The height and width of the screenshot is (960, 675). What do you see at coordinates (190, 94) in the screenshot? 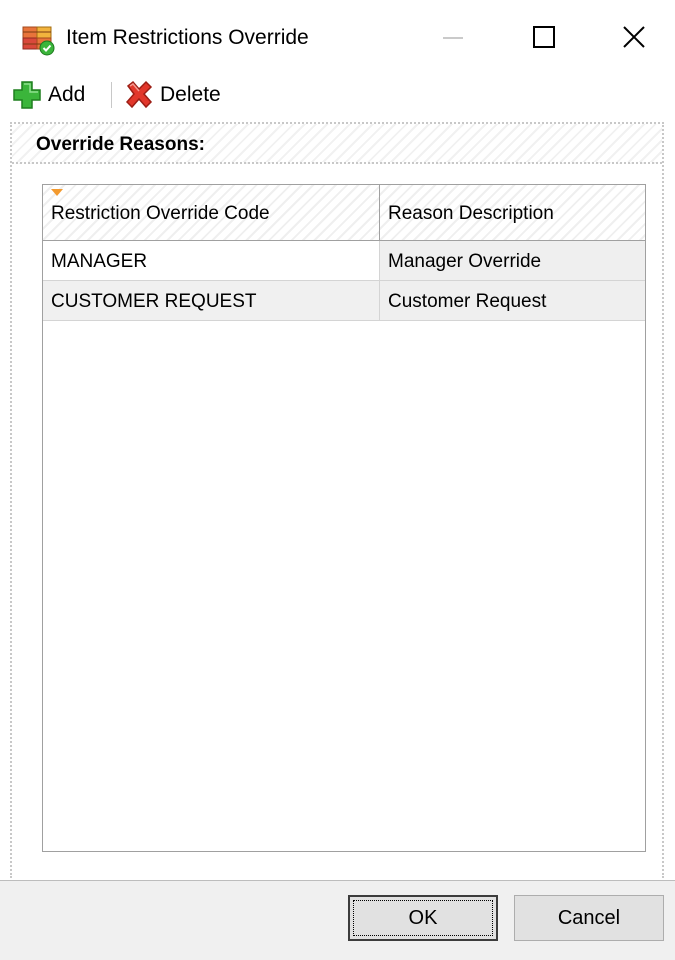
I see `delete-button-label: Delete` at bounding box center [190, 94].